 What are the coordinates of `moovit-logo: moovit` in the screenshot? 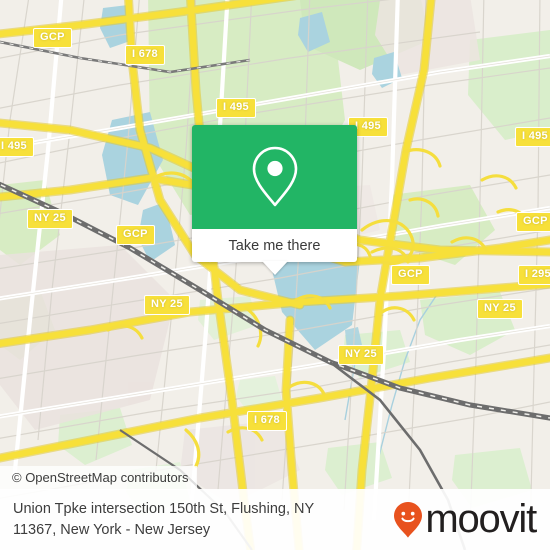 It's located at (471, 519).